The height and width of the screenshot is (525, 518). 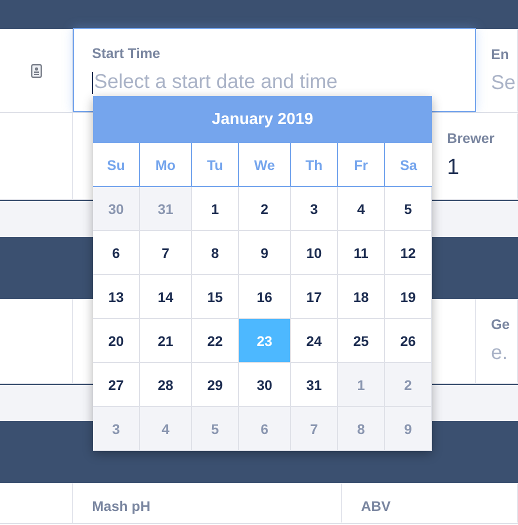 I want to click on calendar-day: 27, so click(x=116, y=385).